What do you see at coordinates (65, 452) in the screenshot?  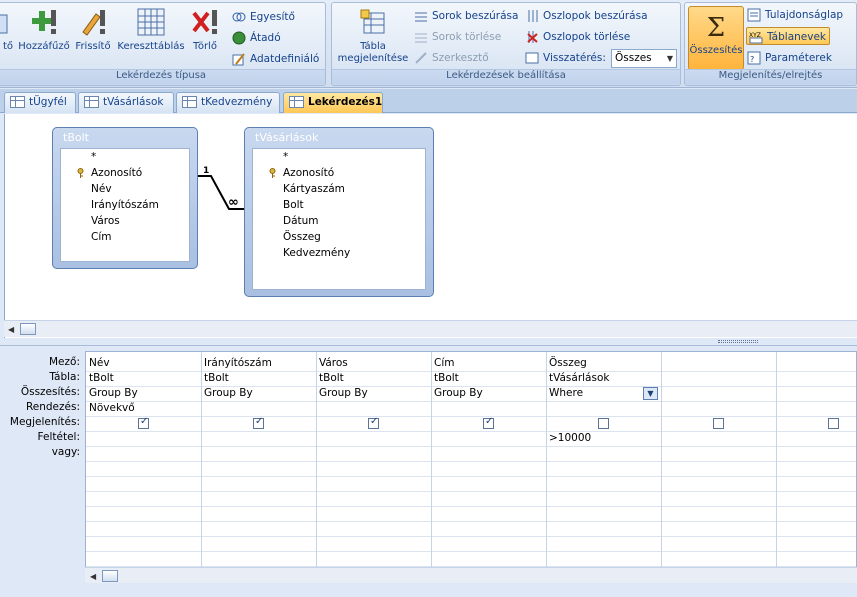 I see `row-label-or: vagy:` at bounding box center [65, 452].